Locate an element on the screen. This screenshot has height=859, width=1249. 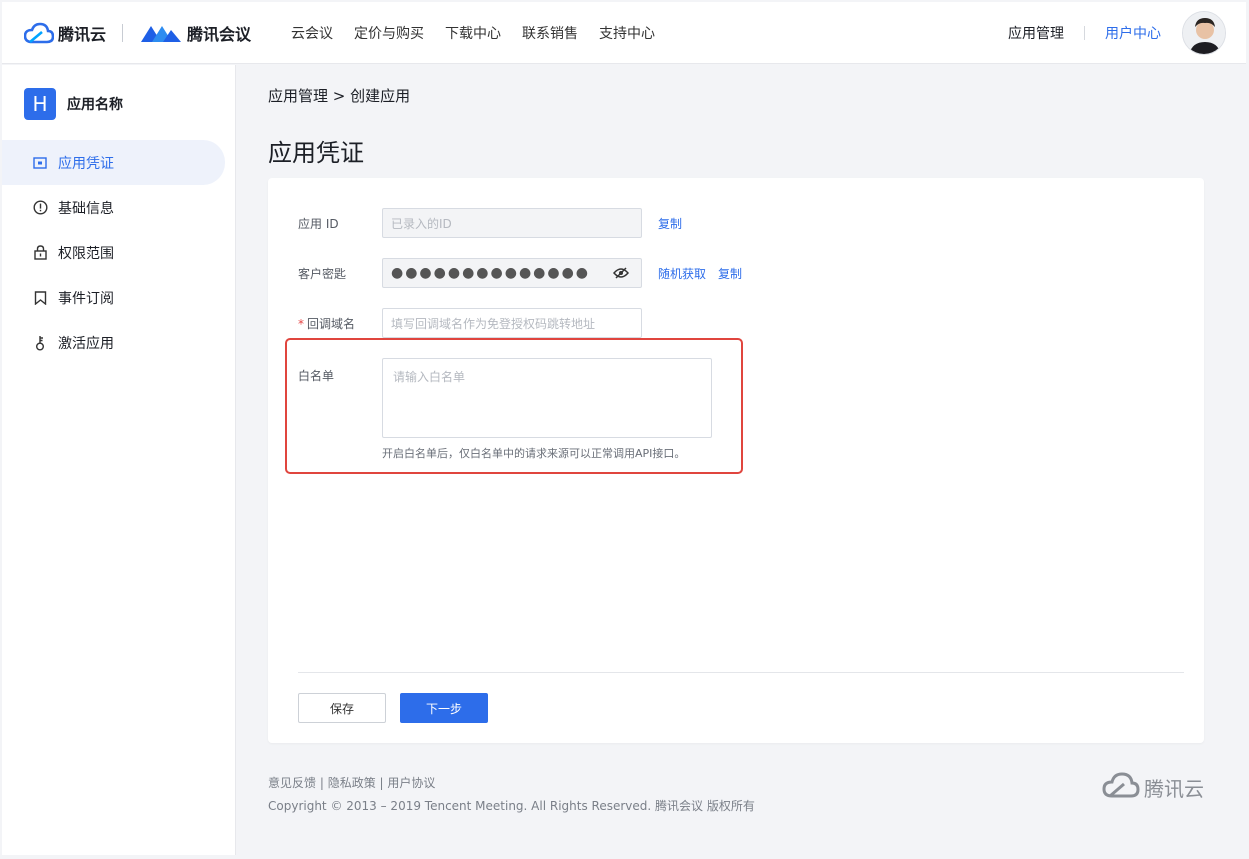
nav-contact-sales: 联系销售 is located at coordinates (550, 33).